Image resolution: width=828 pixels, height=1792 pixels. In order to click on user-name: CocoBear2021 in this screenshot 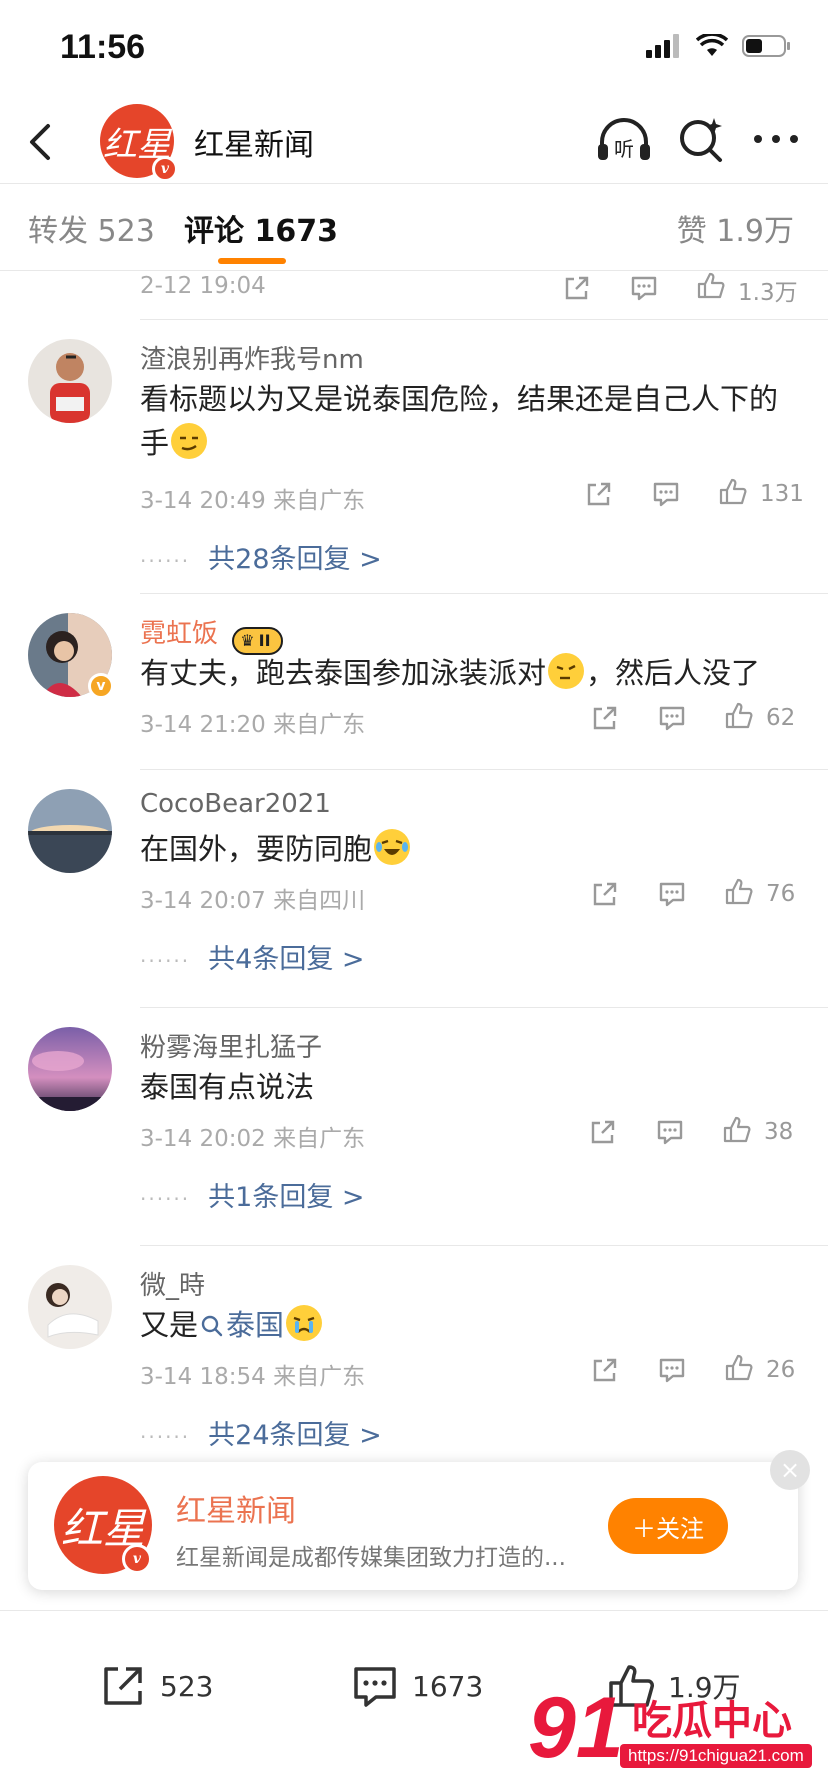, I will do `click(235, 804)`.